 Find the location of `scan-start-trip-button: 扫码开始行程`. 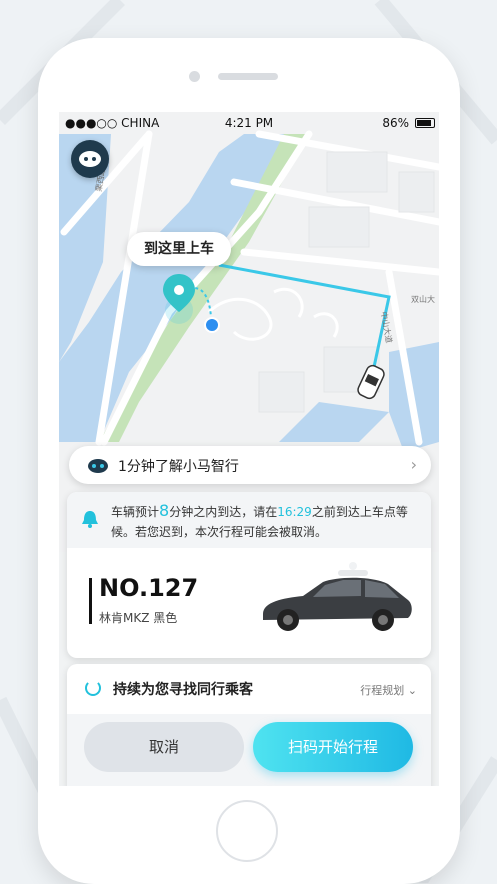

scan-start-trip-button: 扫码开始行程 is located at coordinates (333, 747).